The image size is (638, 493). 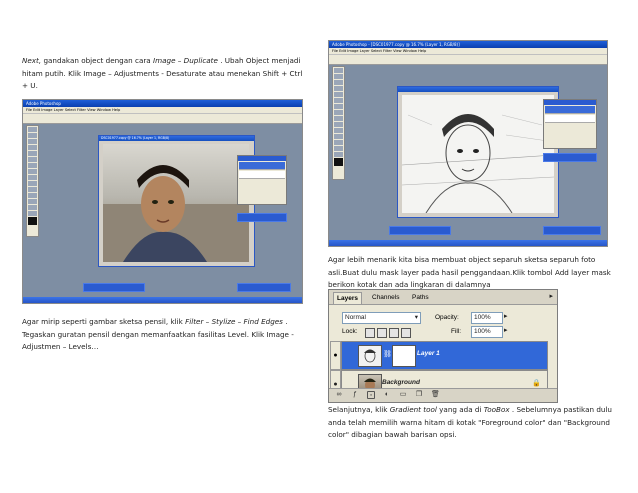 What do you see at coordinates (420, 297) in the screenshot?
I see `tab-paths: Paths` at bounding box center [420, 297].